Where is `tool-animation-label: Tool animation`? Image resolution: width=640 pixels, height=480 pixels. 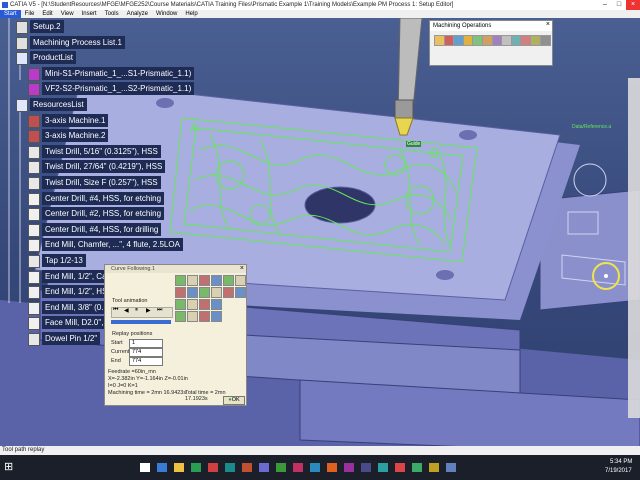
tool-animation-label: Tool animation is located at coordinates (130, 301).